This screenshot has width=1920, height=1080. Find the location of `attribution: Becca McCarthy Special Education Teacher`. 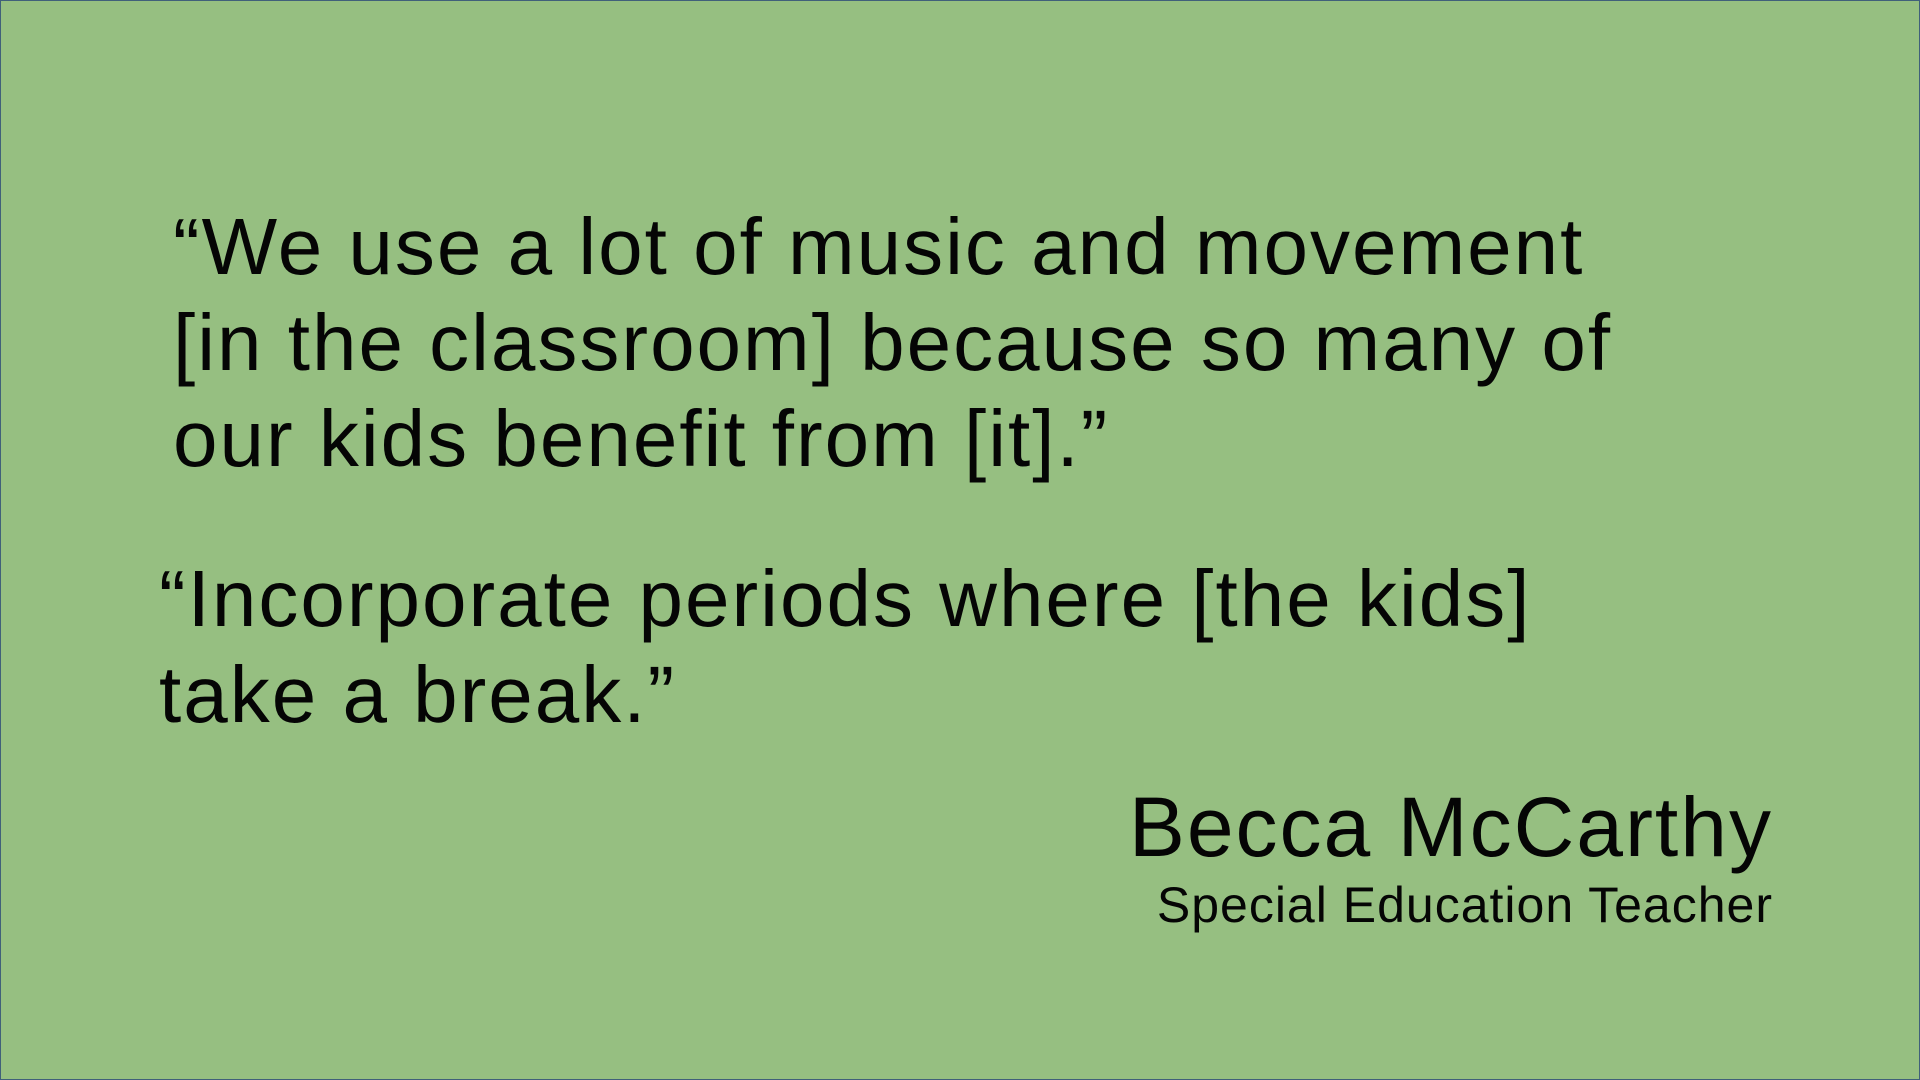

attribution: Becca McCarthy Special Education Teacher is located at coordinates (1451, 857).